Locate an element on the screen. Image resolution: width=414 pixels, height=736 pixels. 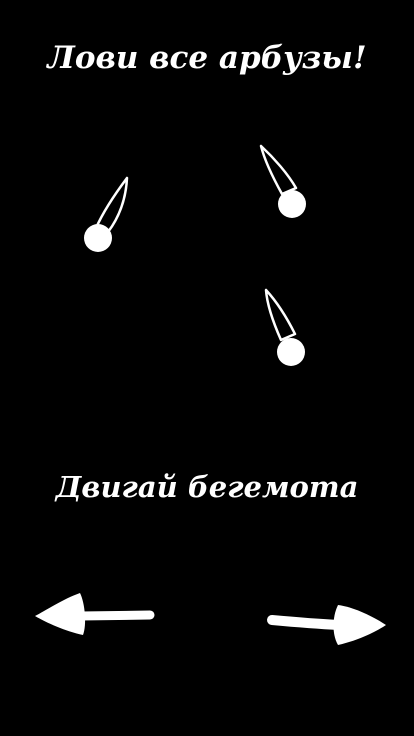
arrow-left-icon is located at coordinates (90, 615).